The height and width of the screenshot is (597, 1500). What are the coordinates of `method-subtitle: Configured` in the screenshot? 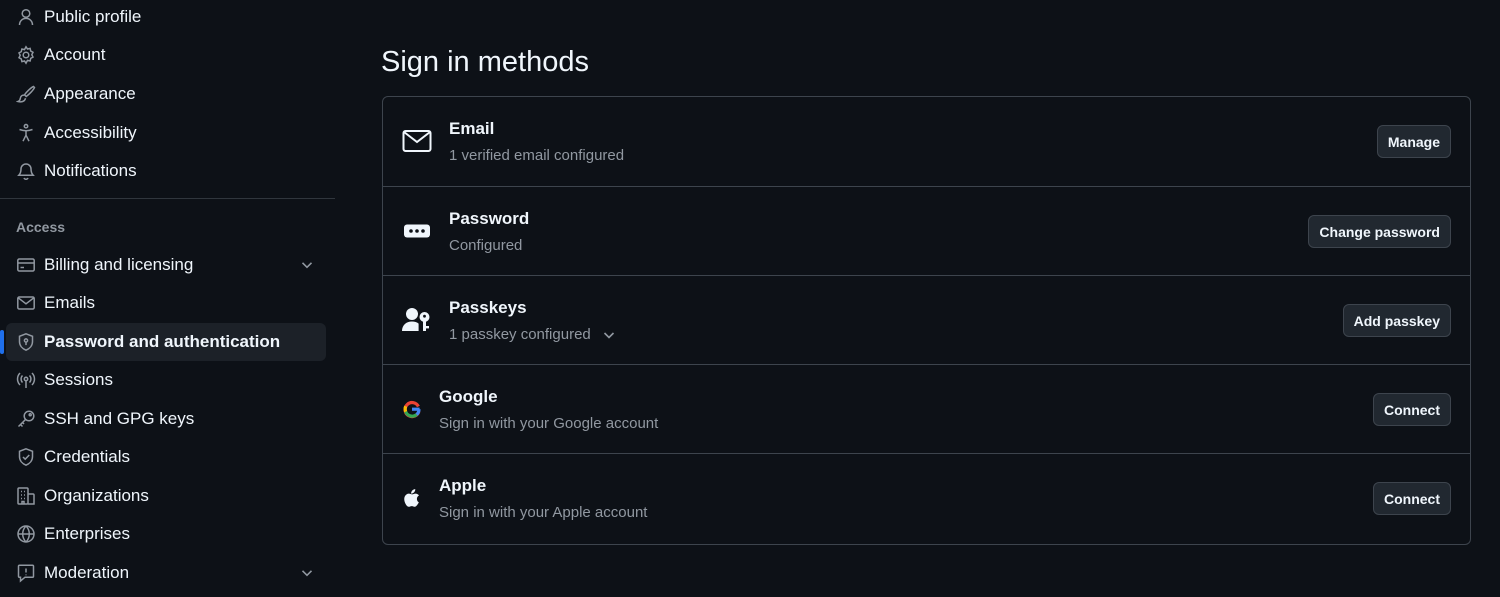 It's located at (485, 245).